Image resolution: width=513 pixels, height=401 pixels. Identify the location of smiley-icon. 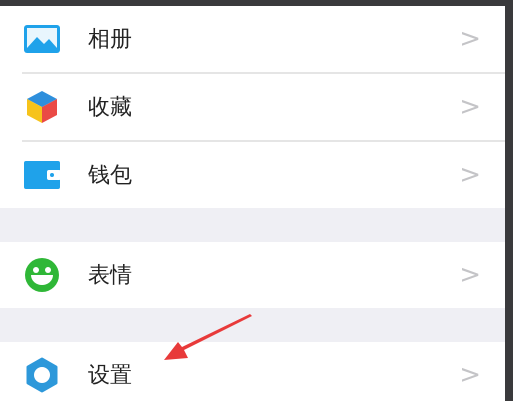
(42, 275).